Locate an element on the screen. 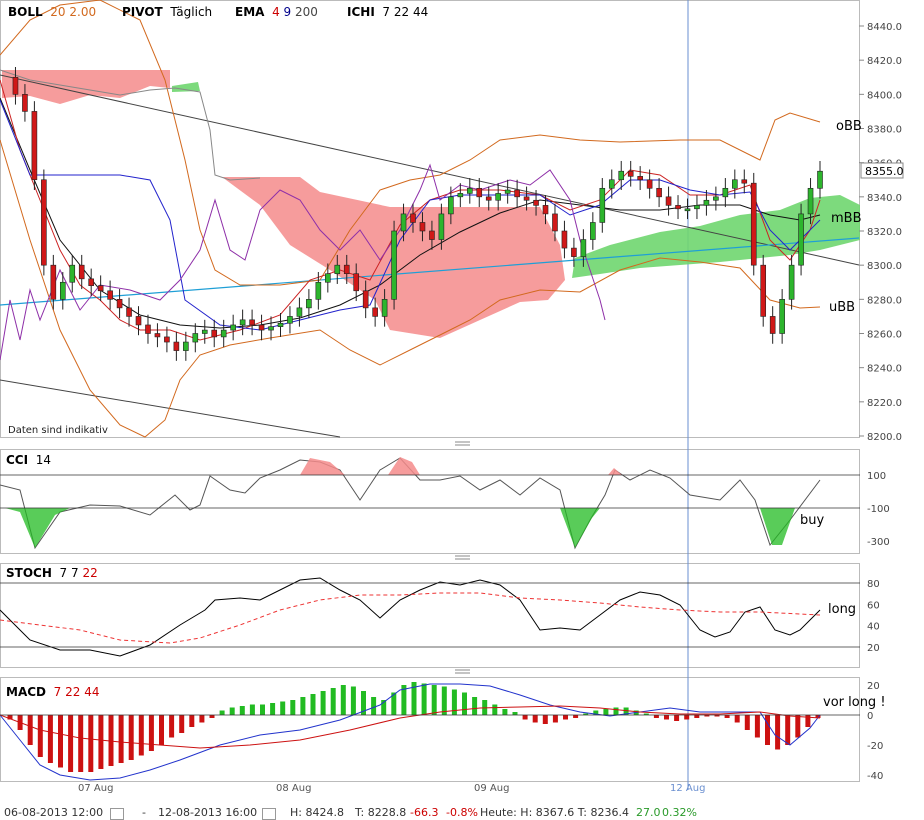  pivot-name: PIVOT is located at coordinates (142, 12).